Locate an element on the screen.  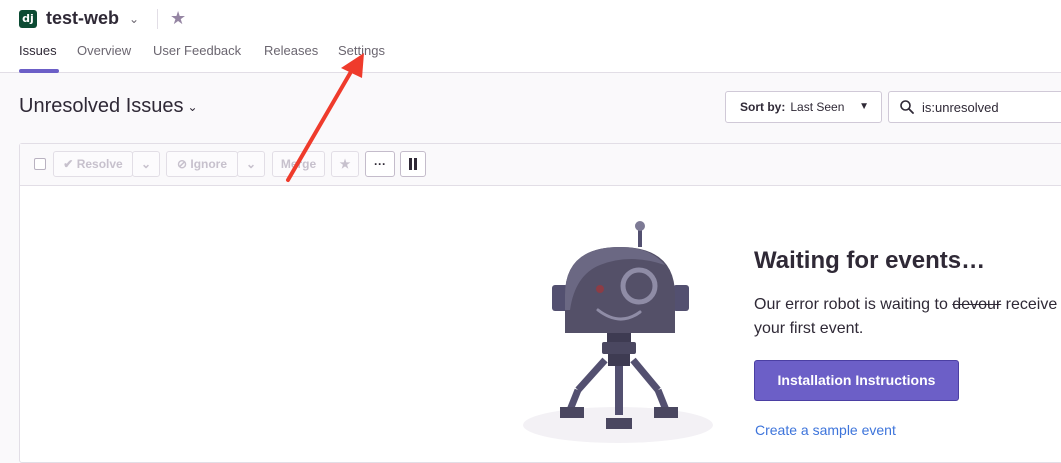
bulk-actions-toolbar: ✔ Resolve ⌄ ⊘ Ignore ⌄ Merge ★ ··· is located at coordinates (540, 165).